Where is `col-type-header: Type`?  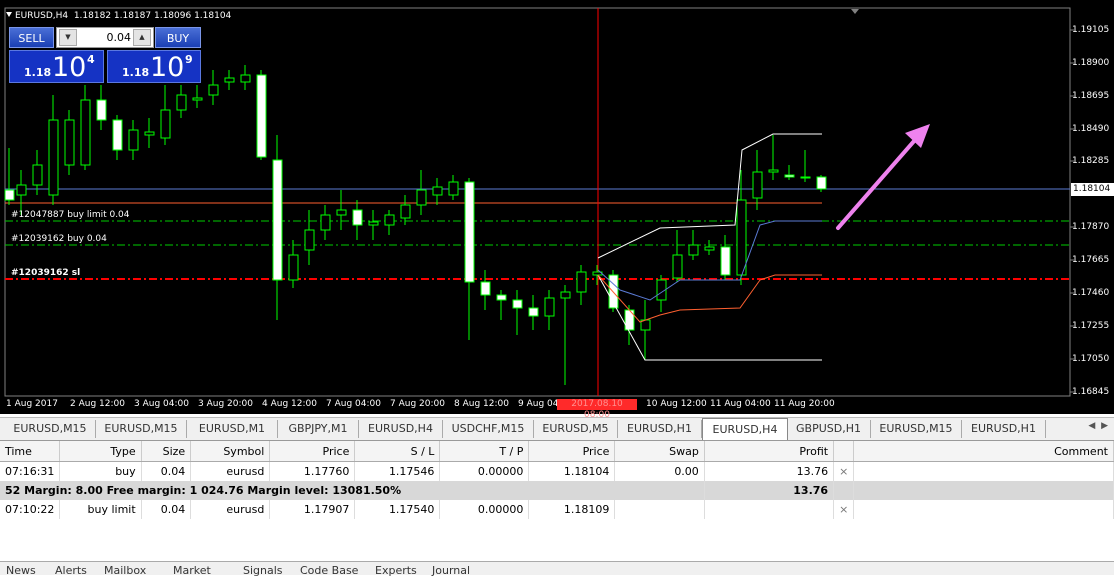 col-type-header: Type is located at coordinates (100, 451).